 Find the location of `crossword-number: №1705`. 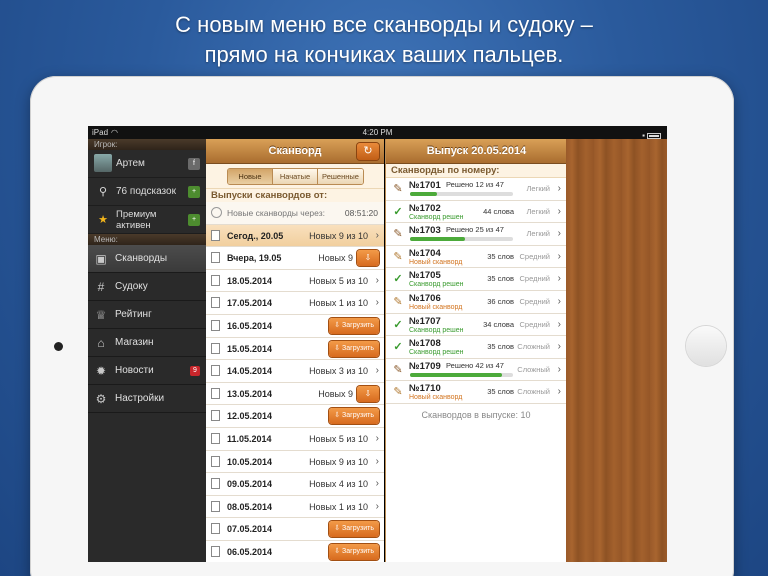

crossword-number: №1705 is located at coordinates (425, 276).